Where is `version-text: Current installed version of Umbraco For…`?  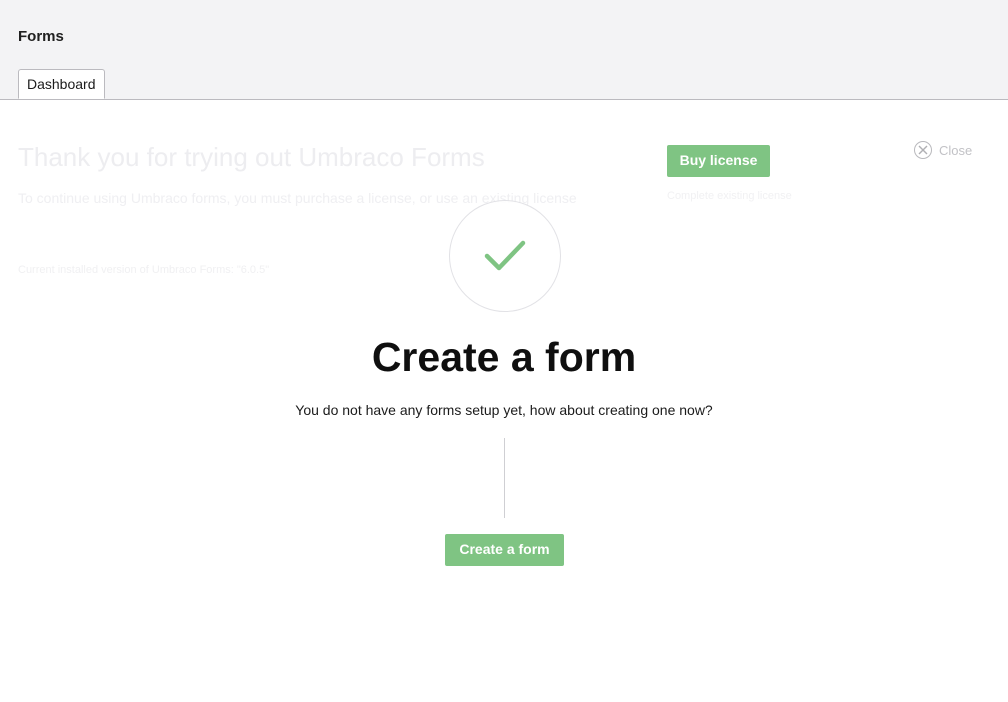
version-text: Current installed version of Umbraco For… is located at coordinates (144, 270).